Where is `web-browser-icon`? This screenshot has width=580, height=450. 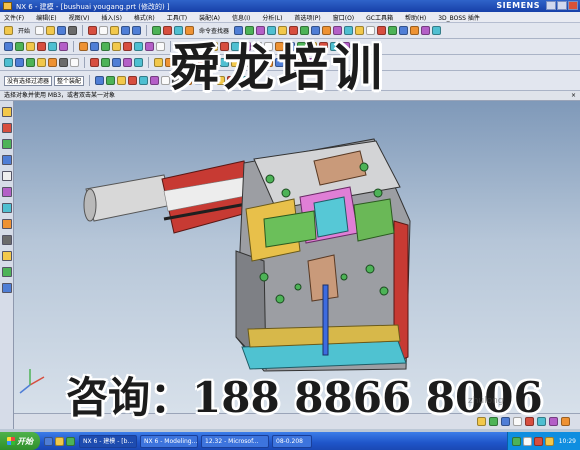
web-browser-icon is located at coordinates (6, 208).